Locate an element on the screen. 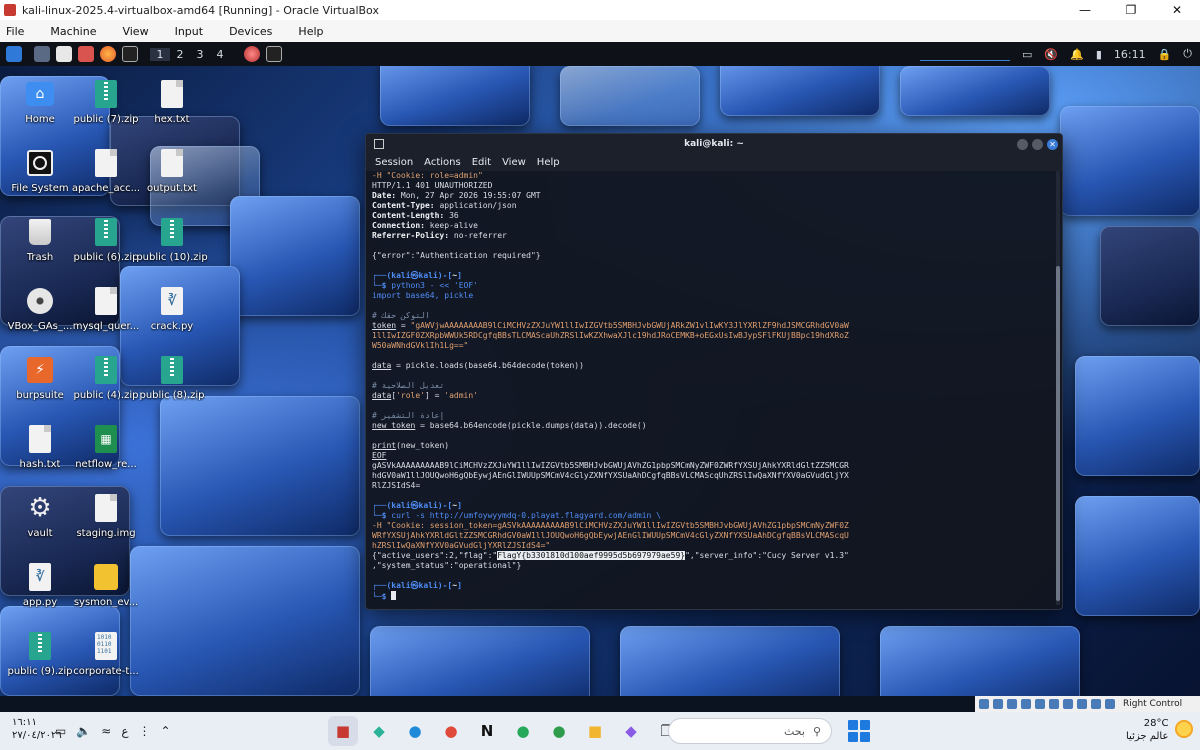  usb-icon is located at coordinates (1040, 704).